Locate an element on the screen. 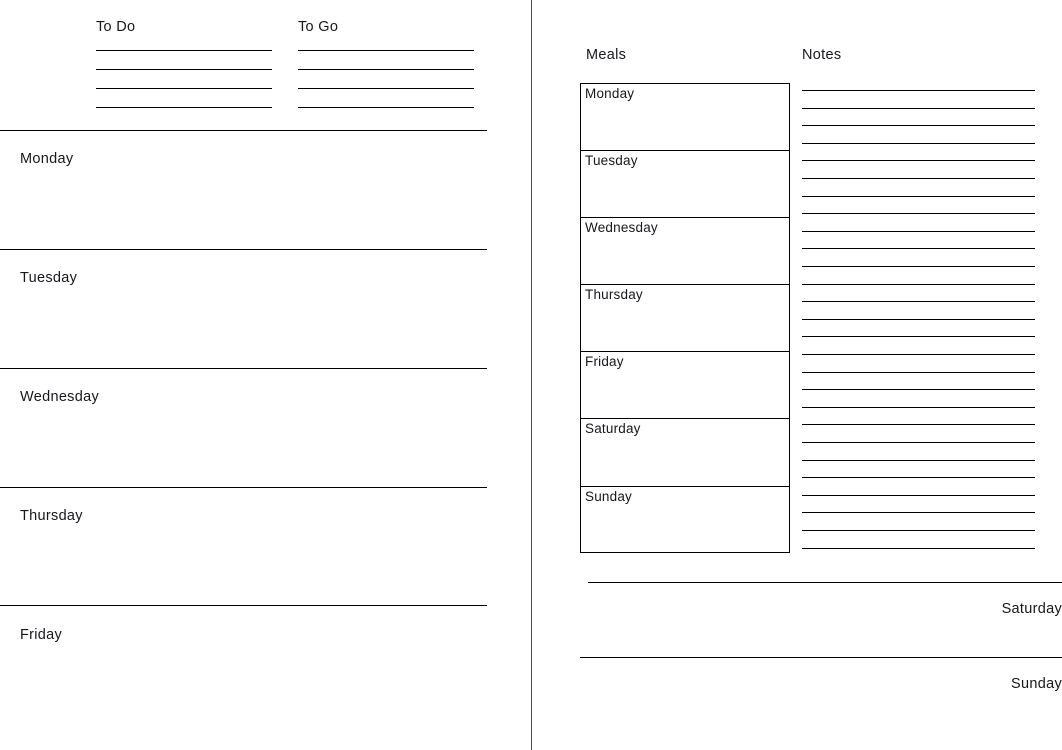 The image size is (1062, 750). day-label-wednesday: Wednesday is located at coordinates (60, 397).